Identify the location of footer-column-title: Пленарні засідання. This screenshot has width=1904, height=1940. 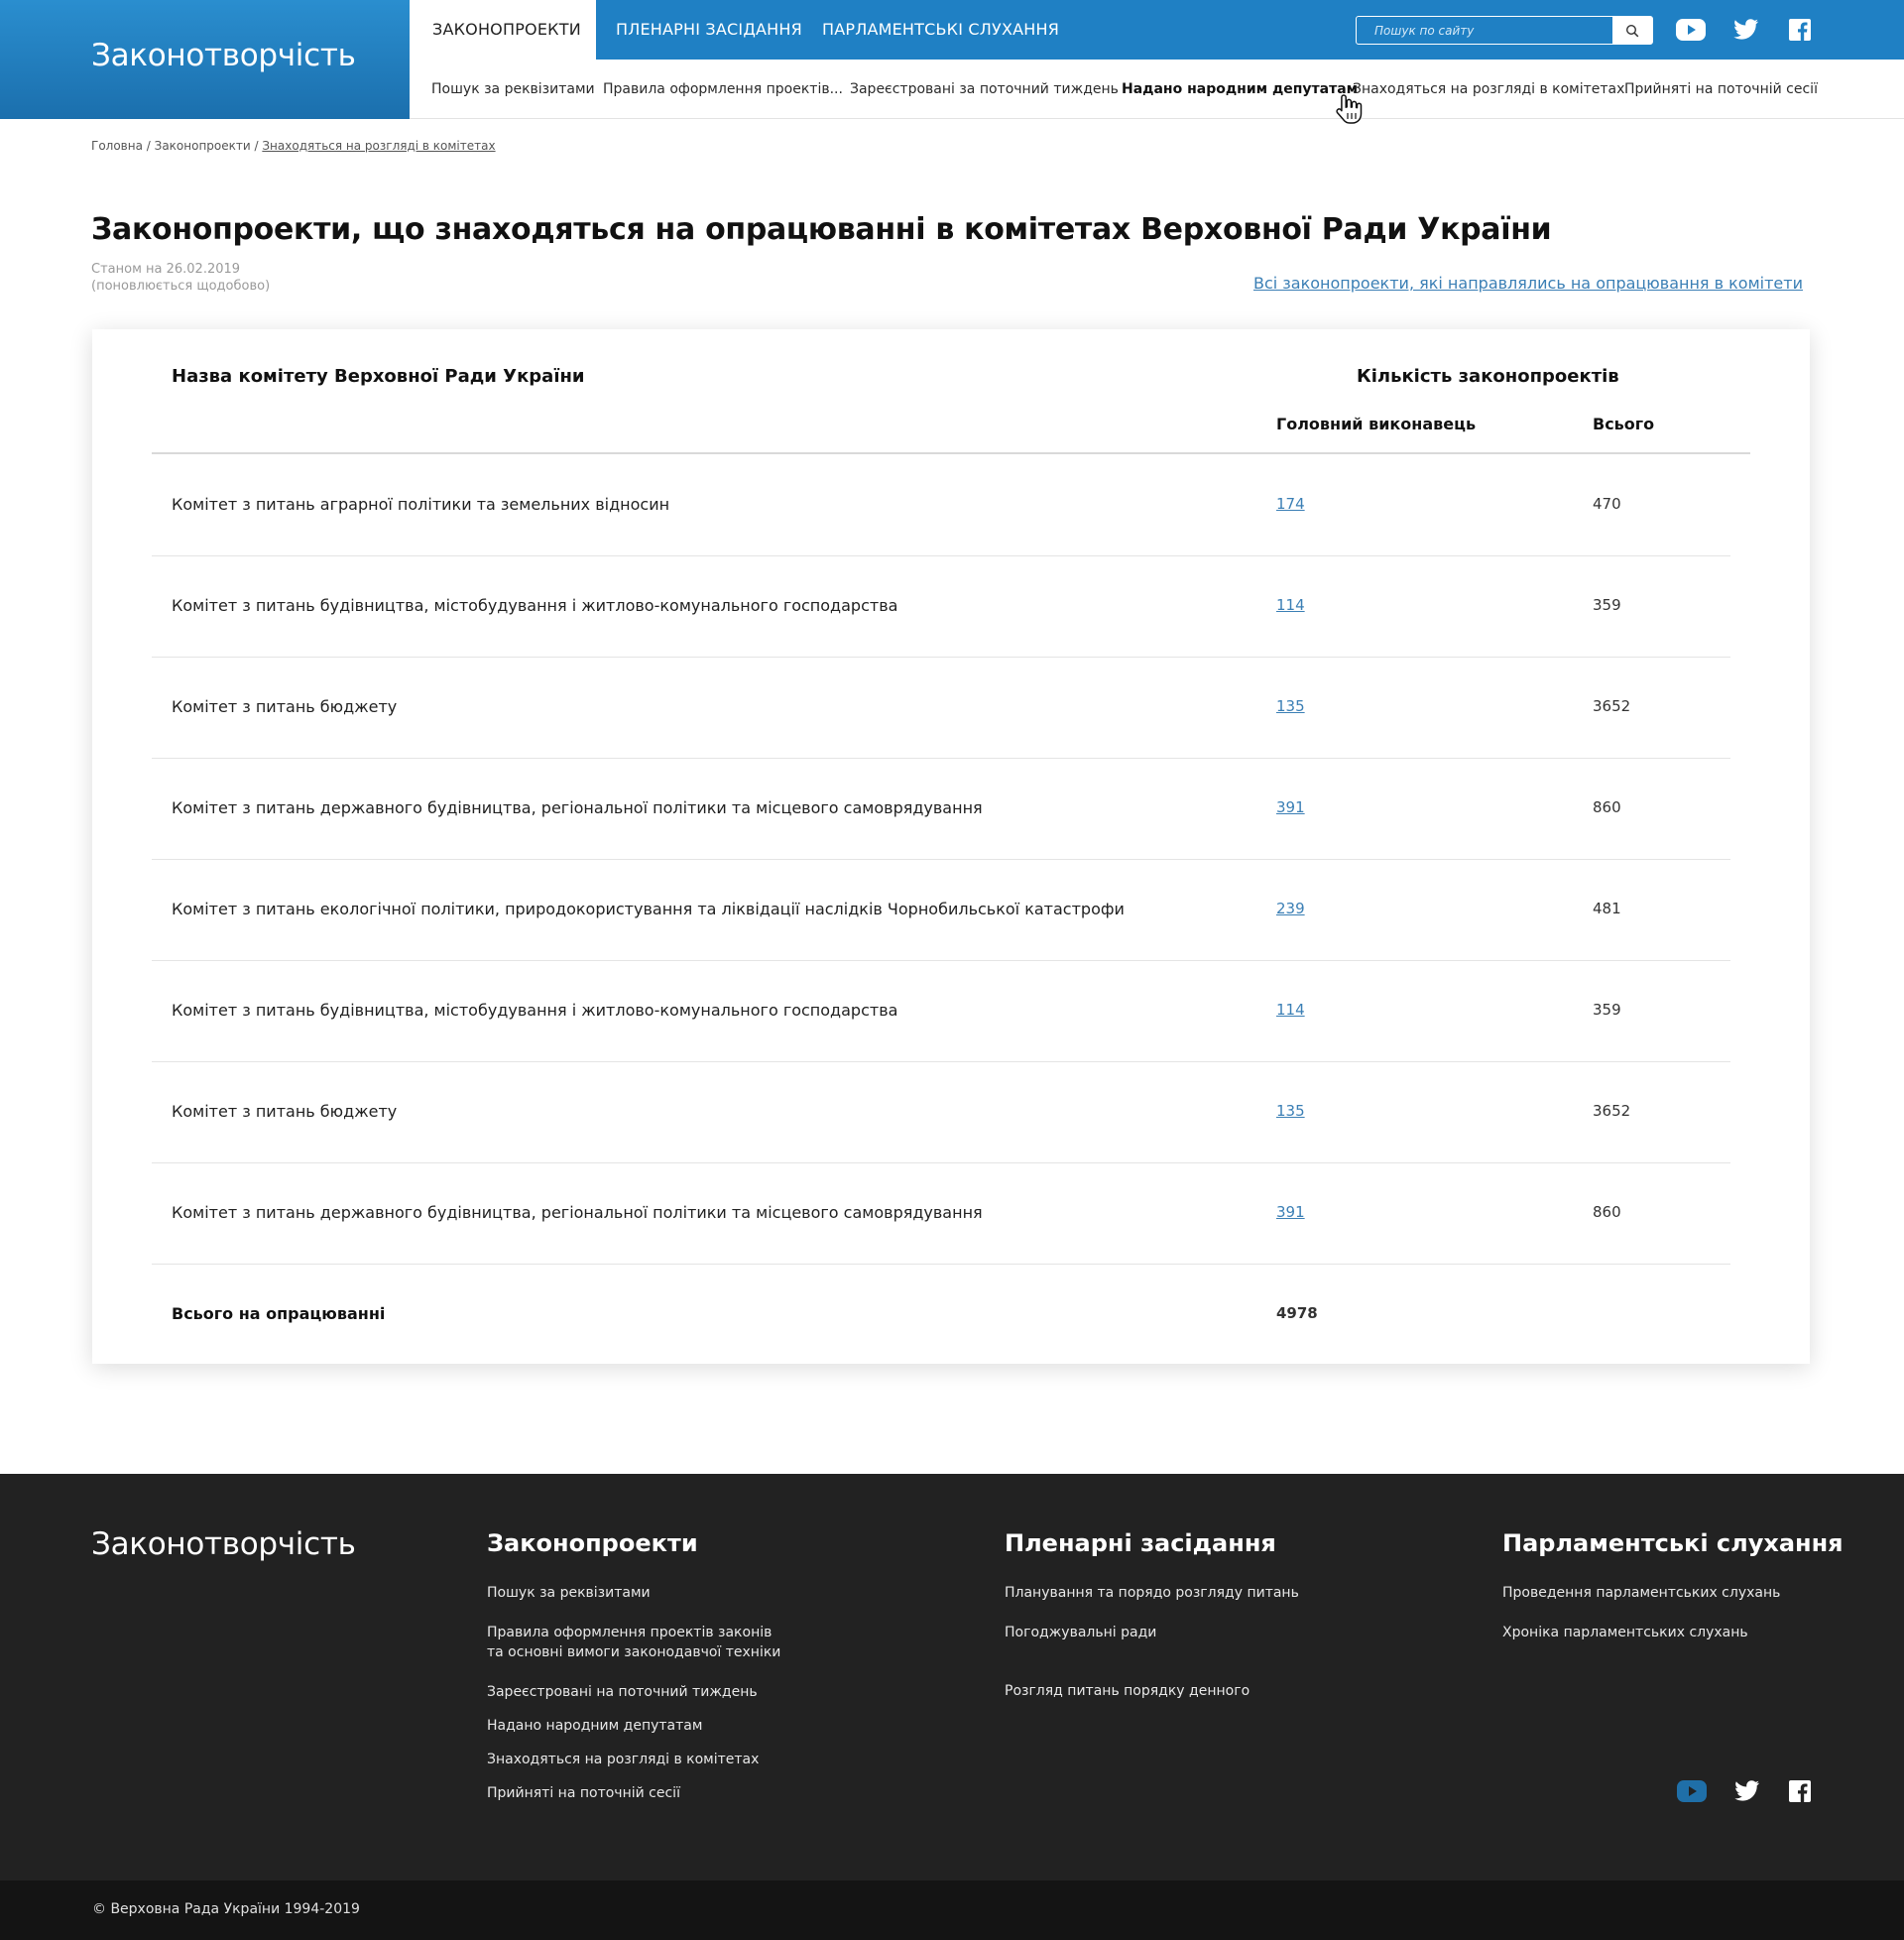
(1140, 1543).